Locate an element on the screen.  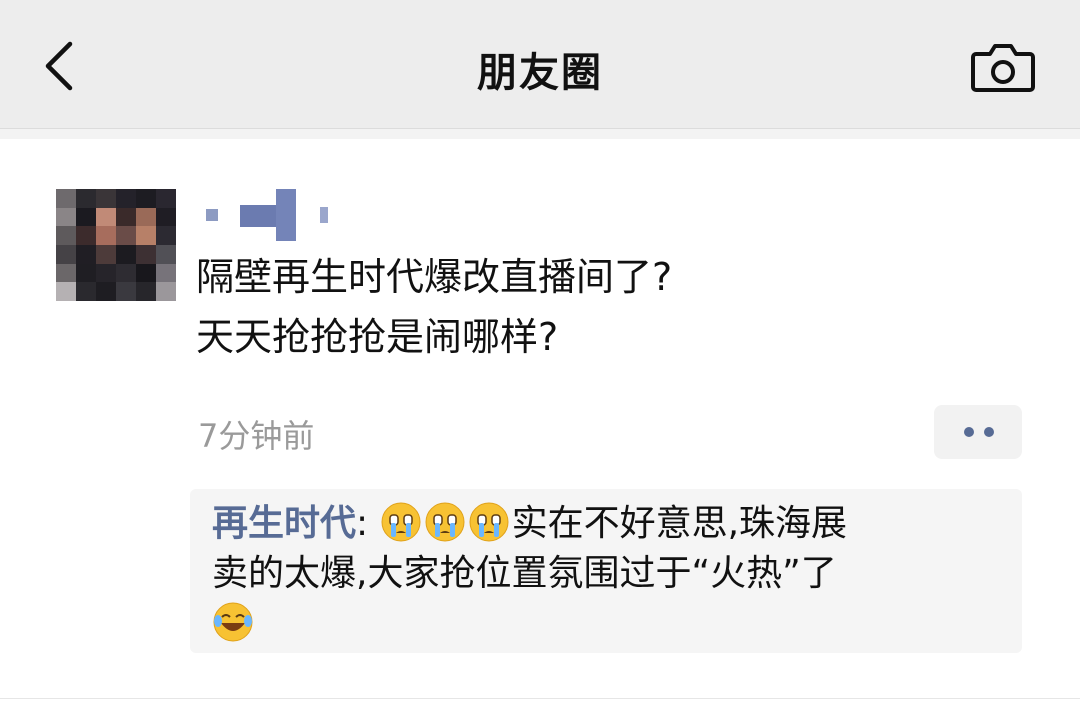
post-timestamp: 7分钟前 is located at coordinates (256, 436).